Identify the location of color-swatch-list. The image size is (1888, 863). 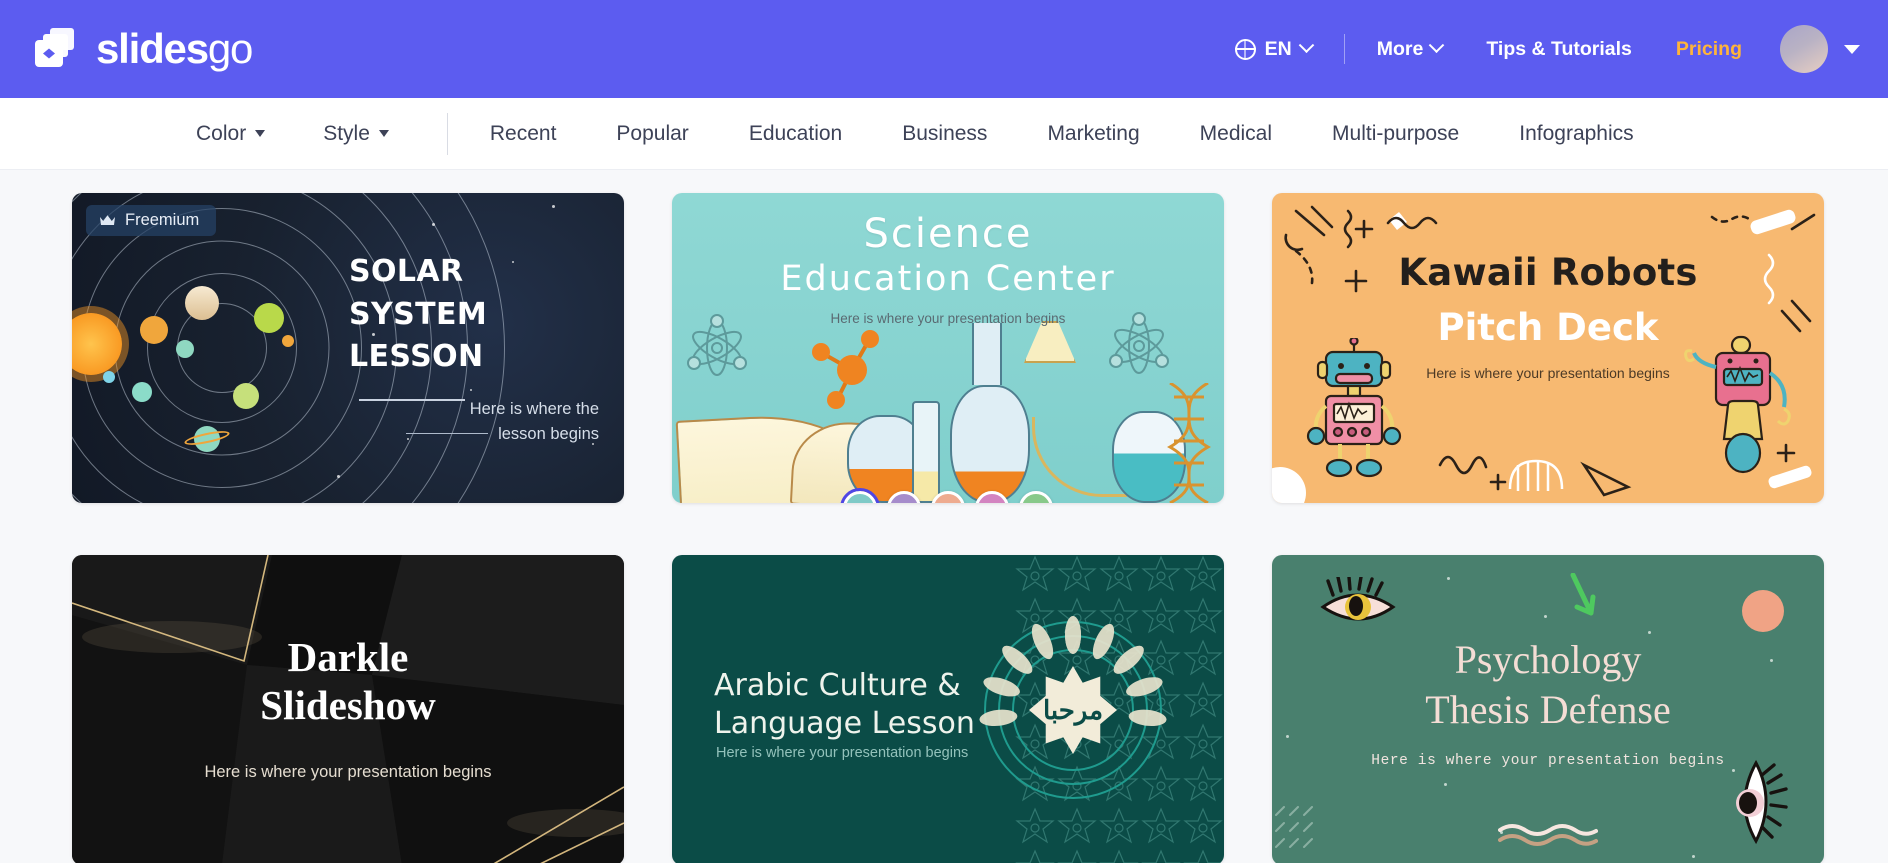
(946, 495).